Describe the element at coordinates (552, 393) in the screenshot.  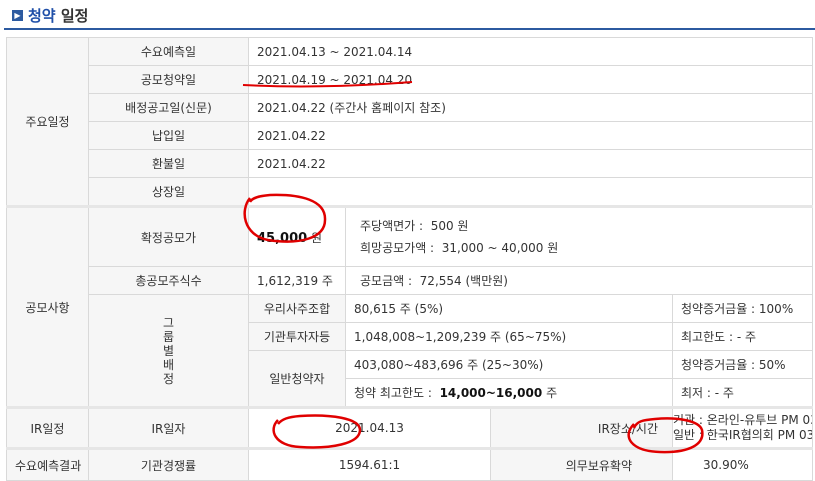
I see `retail-limit-unit: 주` at that location.